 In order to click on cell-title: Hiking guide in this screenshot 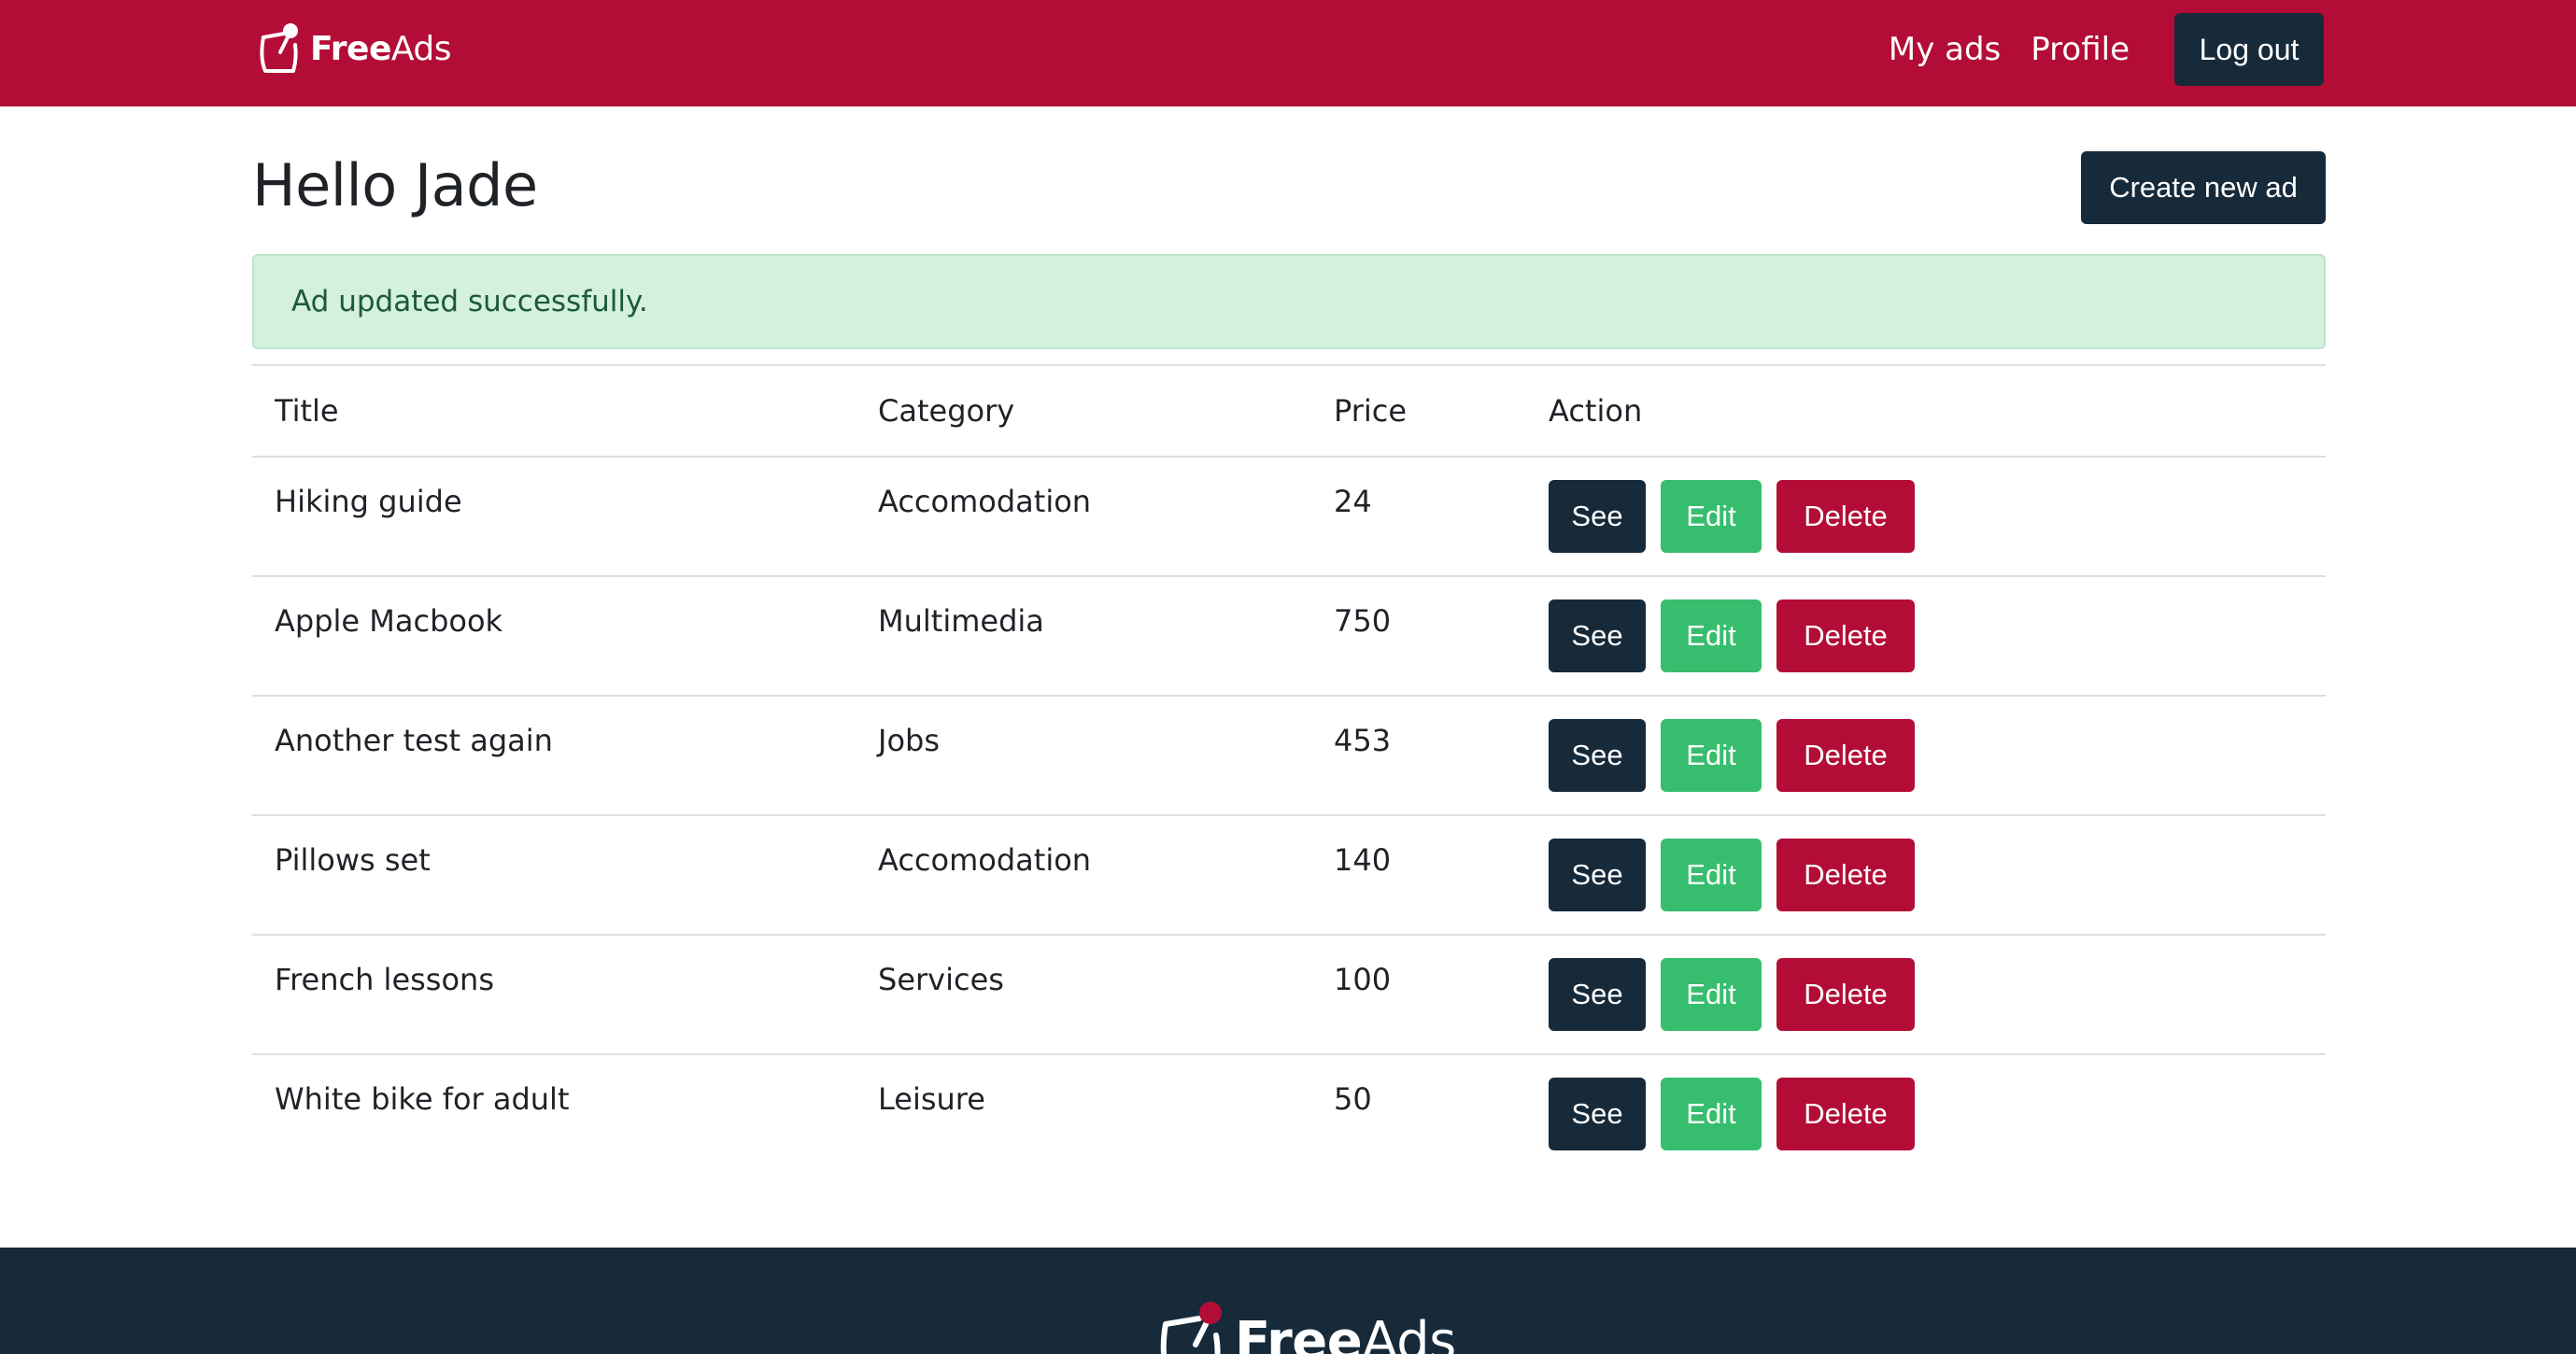, I will do `click(368, 501)`.